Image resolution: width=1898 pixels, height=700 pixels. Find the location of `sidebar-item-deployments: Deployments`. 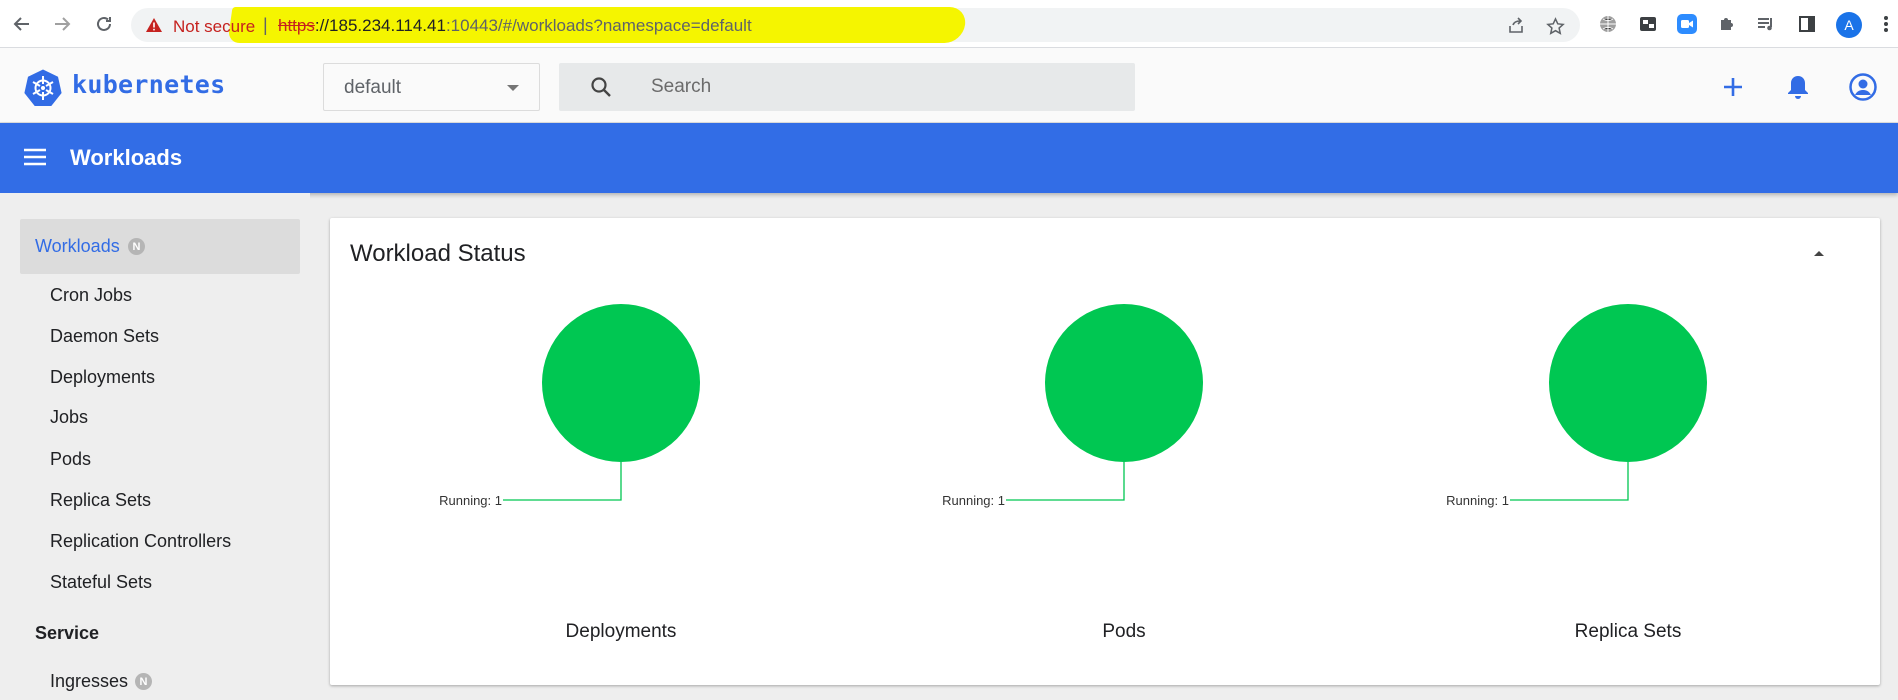

sidebar-item-deployments: Deployments is located at coordinates (102, 377).